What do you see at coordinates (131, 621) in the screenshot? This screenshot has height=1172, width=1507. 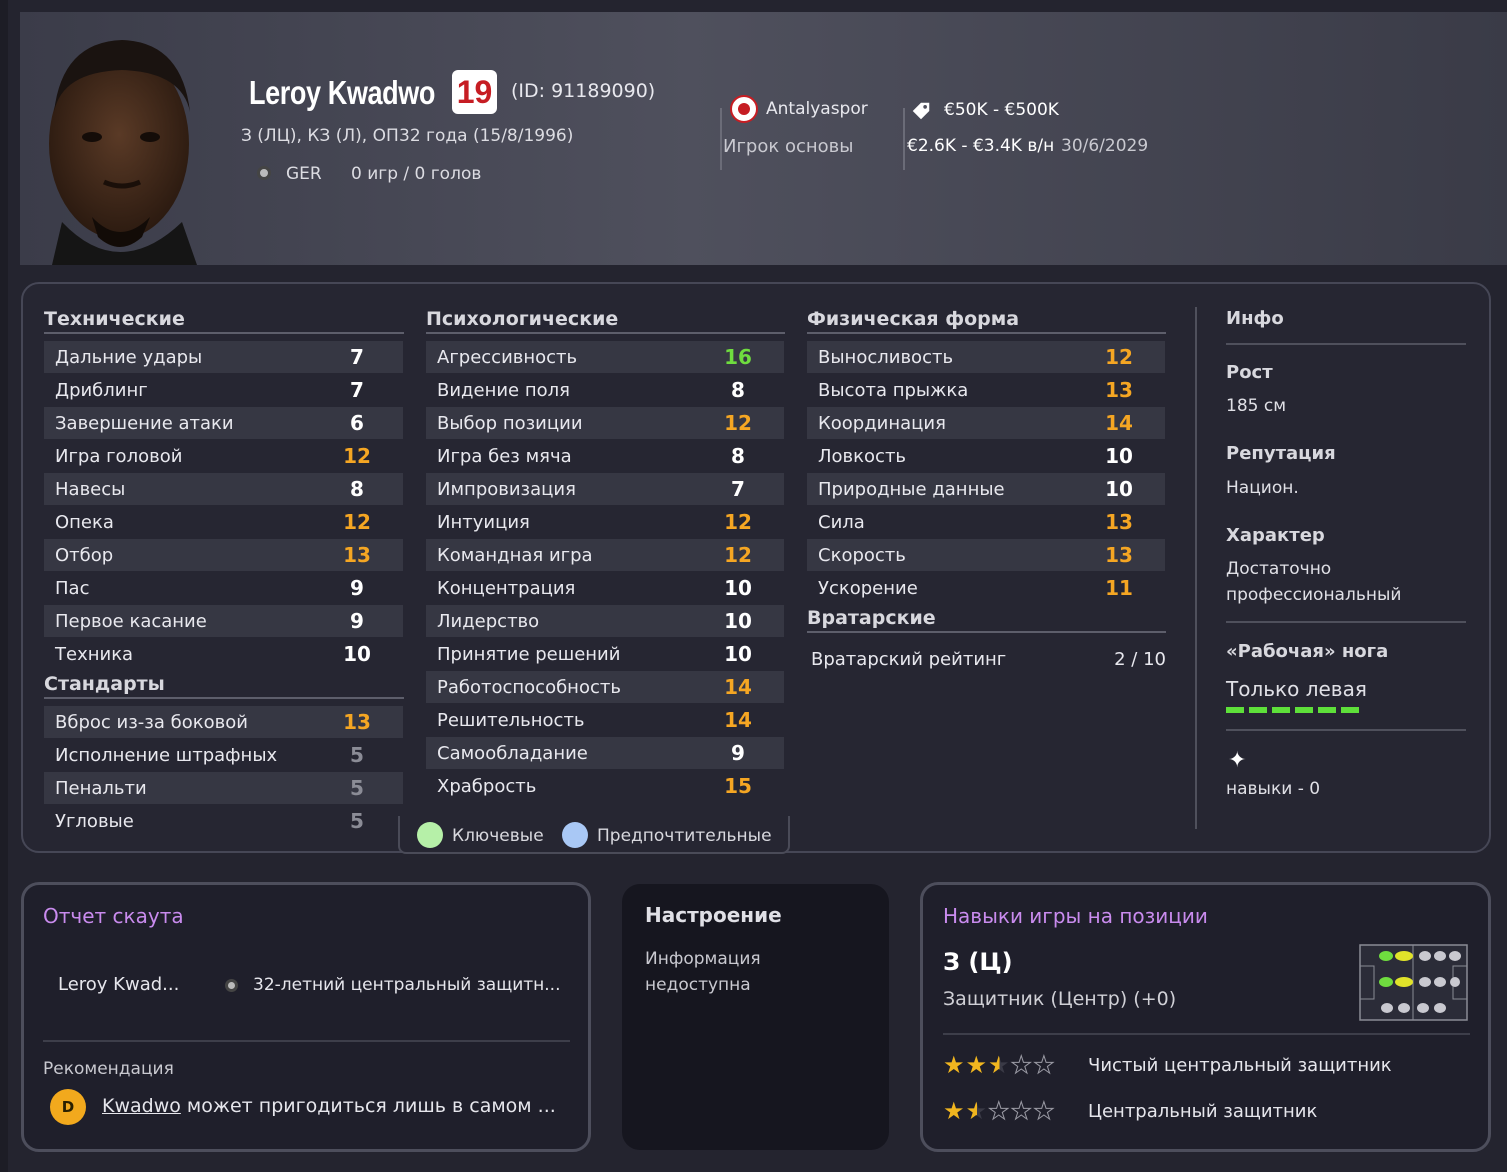 I see `attribute-label: Первое касание` at bounding box center [131, 621].